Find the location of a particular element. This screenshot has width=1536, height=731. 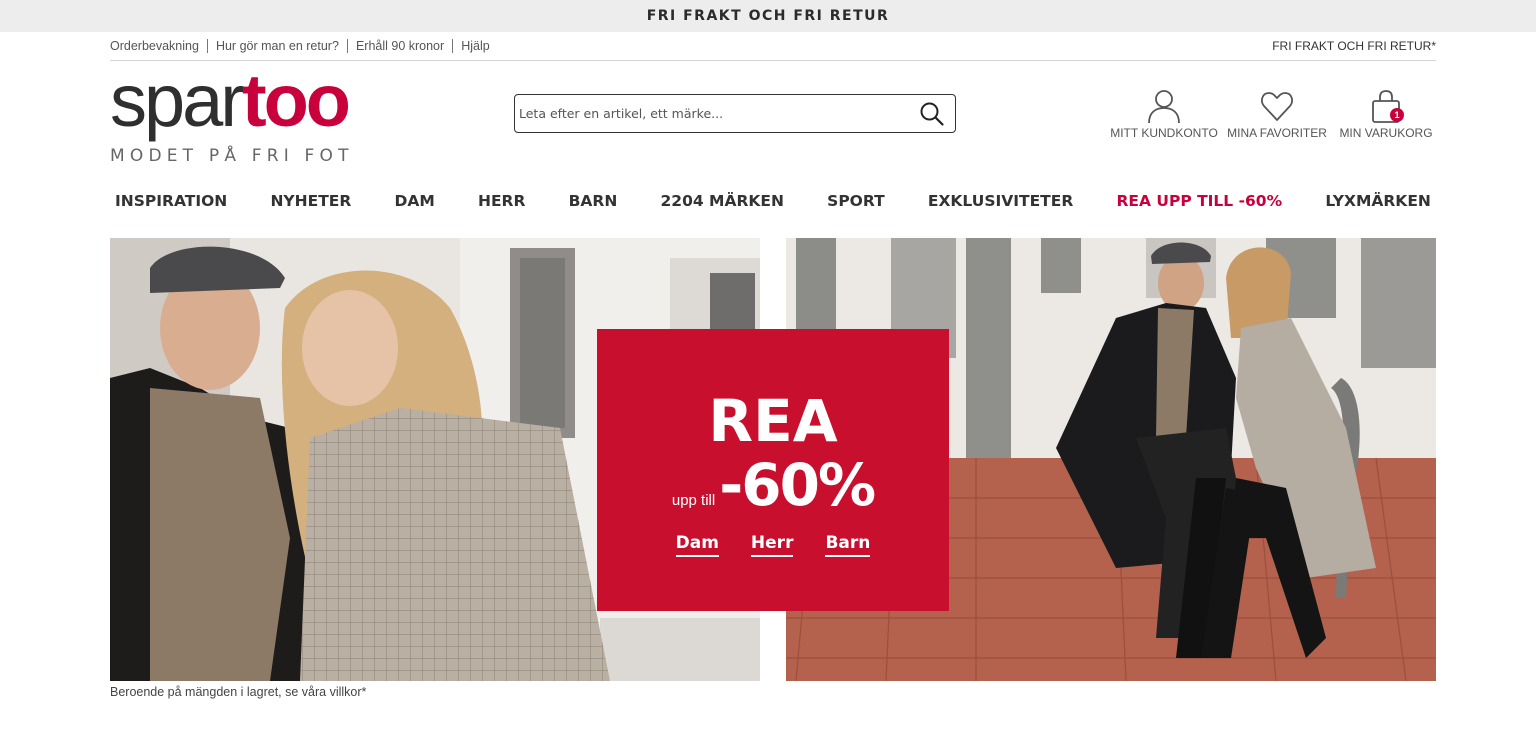

nav-item-exclusives: EXKLUSIVITETER is located at coordinates (1000, 201).